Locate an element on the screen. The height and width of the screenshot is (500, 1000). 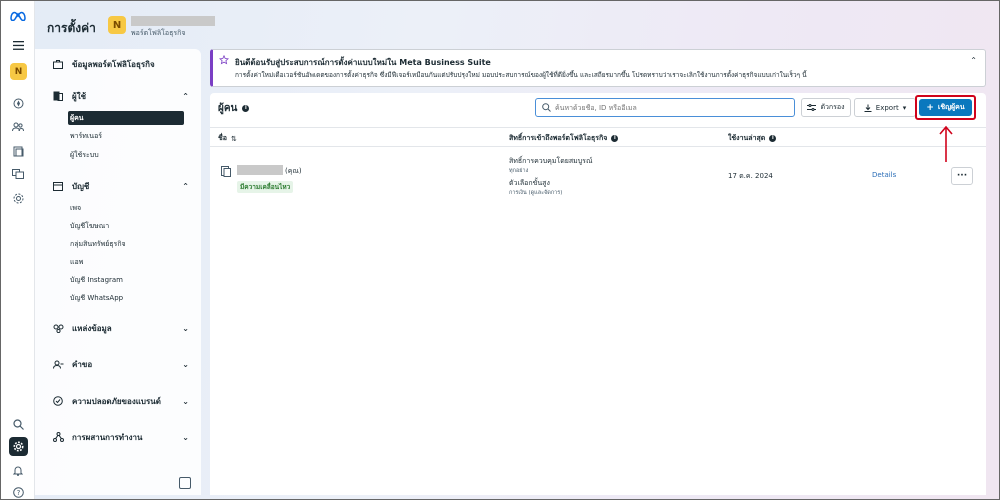
nav-requests: คำขอ ⌄ is located at coordinates (121, 364).